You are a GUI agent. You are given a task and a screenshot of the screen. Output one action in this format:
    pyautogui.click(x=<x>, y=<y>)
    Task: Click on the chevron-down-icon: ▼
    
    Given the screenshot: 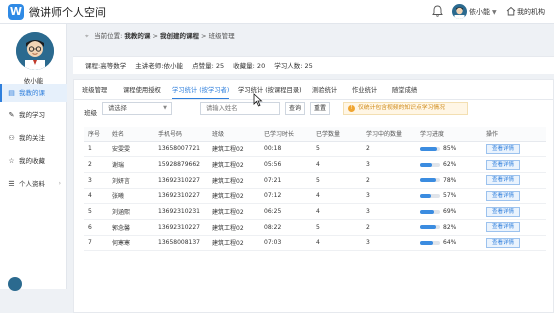 What is the action you would take?
    pyautogui.click(x=494, y=12)
    